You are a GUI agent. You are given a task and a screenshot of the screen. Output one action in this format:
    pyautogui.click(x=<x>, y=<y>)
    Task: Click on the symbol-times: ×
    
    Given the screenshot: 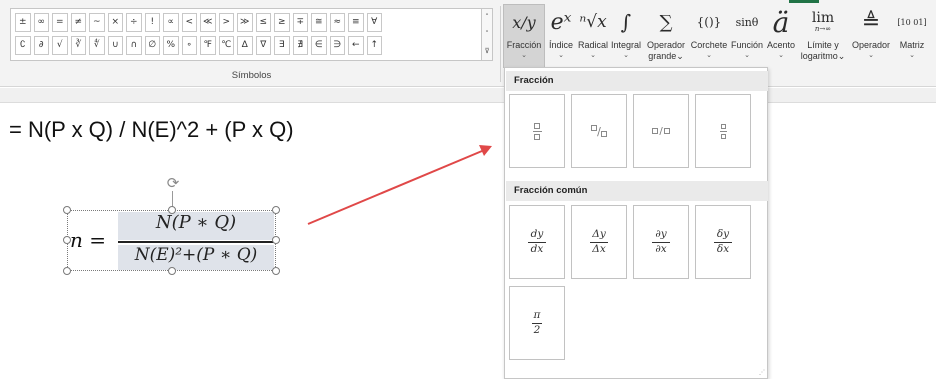 What is the action you would take?
    pyautogui.click(x=115, y=22)
    